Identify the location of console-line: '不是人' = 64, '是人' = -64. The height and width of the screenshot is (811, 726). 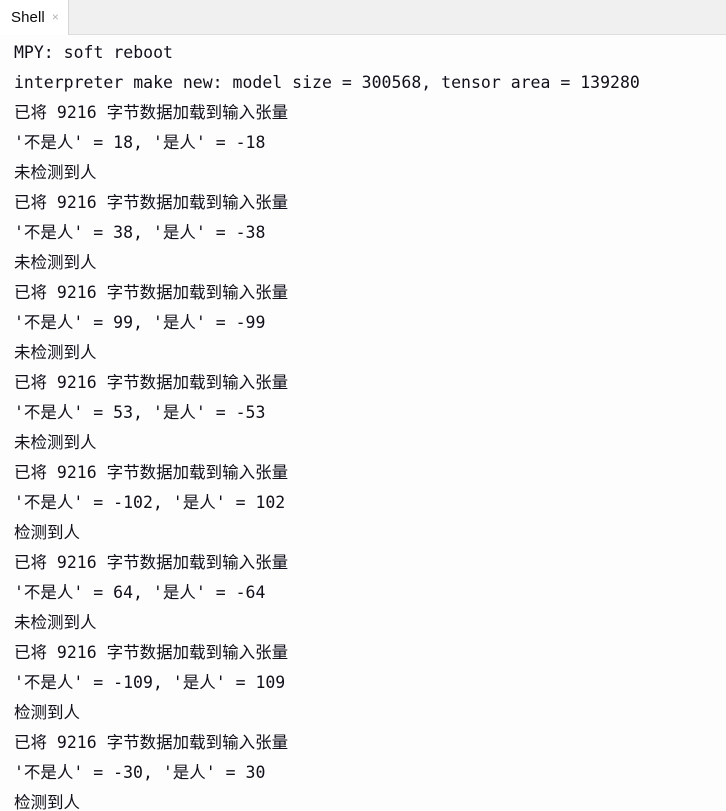
(140, 592).